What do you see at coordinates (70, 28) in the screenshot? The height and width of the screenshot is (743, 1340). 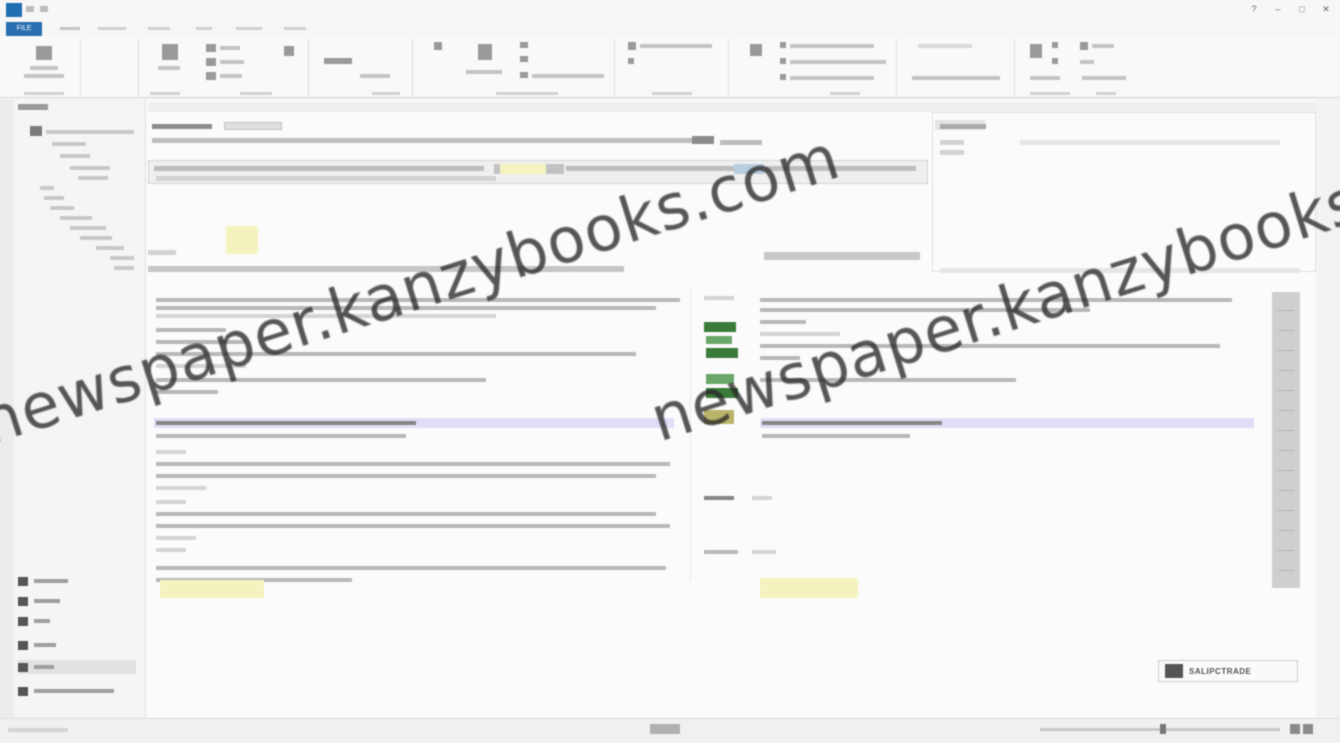 I see `tab-home` at bounding box center [70, 28].